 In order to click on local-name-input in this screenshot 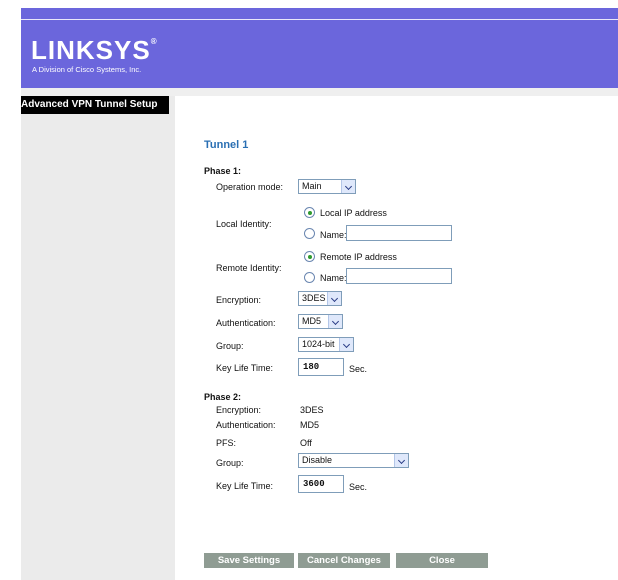, I will do `click(399, 233)`.